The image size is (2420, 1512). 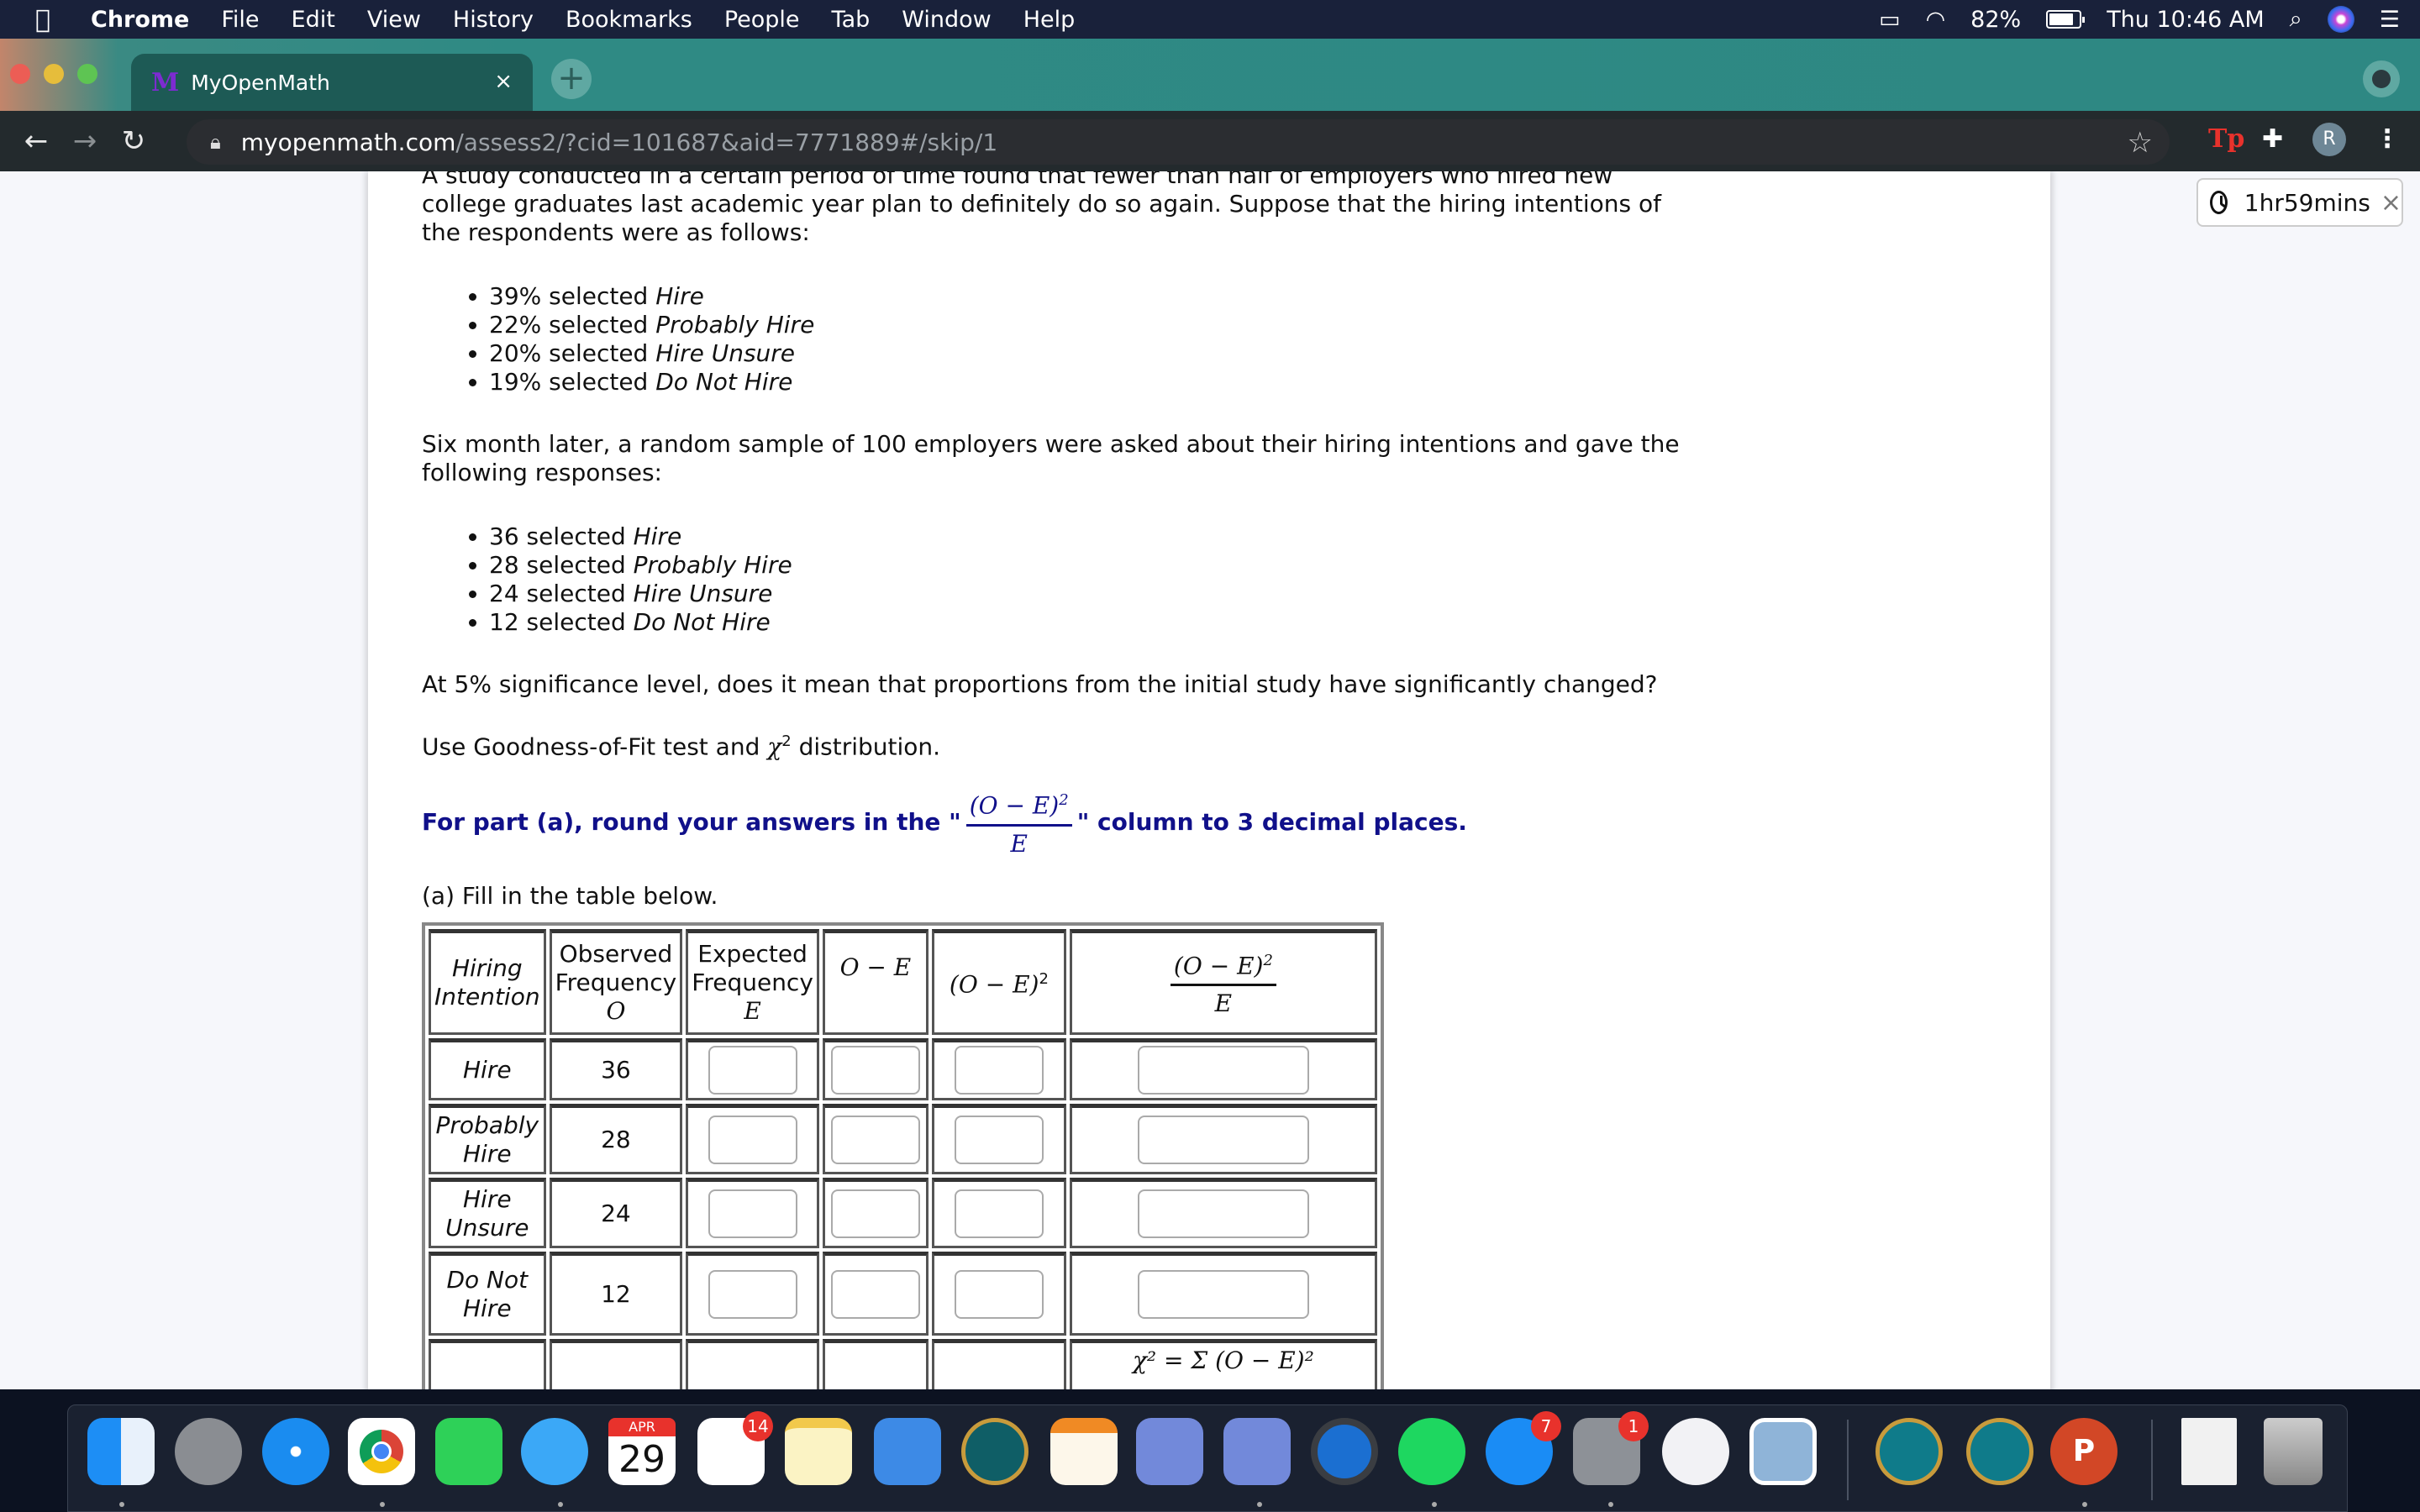 I want to click on forward-arrow-icon: →, so click(x=84, y=141).